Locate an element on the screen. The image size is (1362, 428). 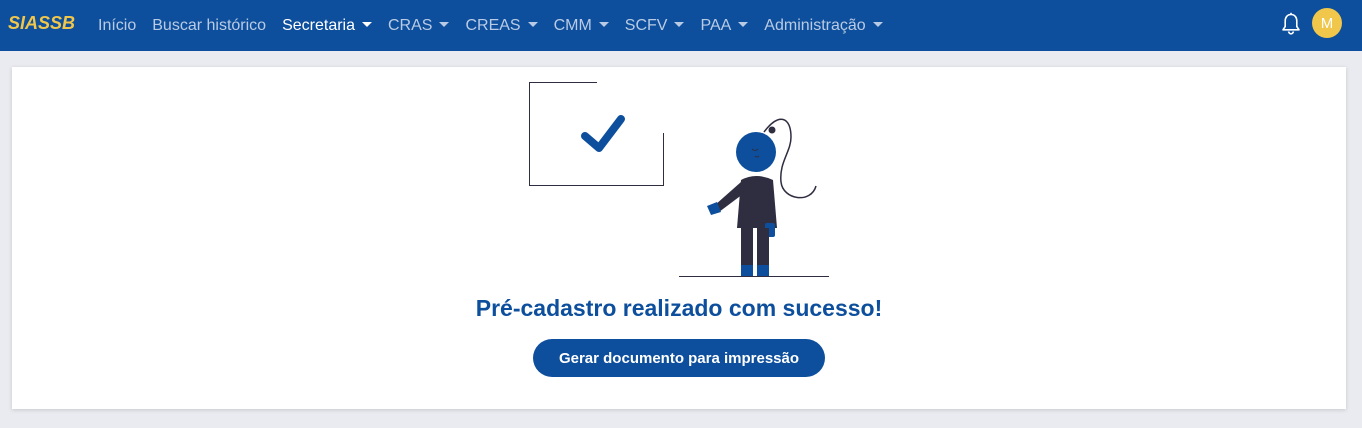
nav-item-buscar-historico: Buscar histórico is located at coordinates (209, 26).